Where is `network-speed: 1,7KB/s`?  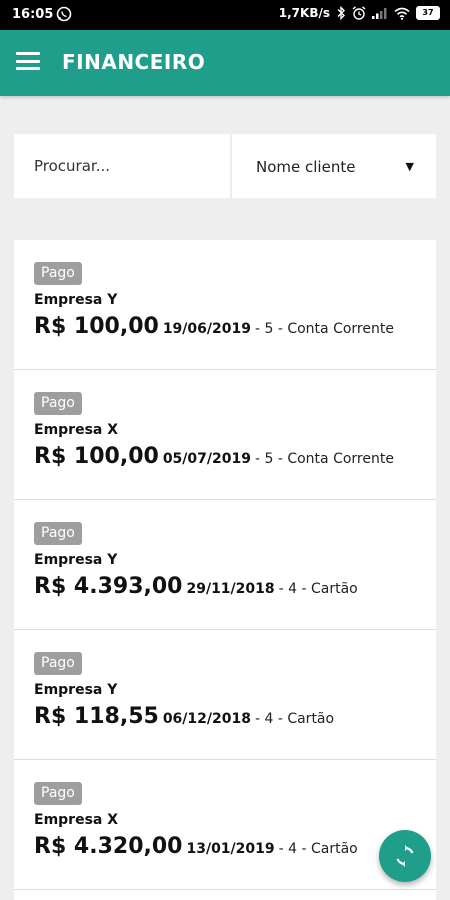
network-speed: 1,7KB/s is located at coordinates (304, 13).